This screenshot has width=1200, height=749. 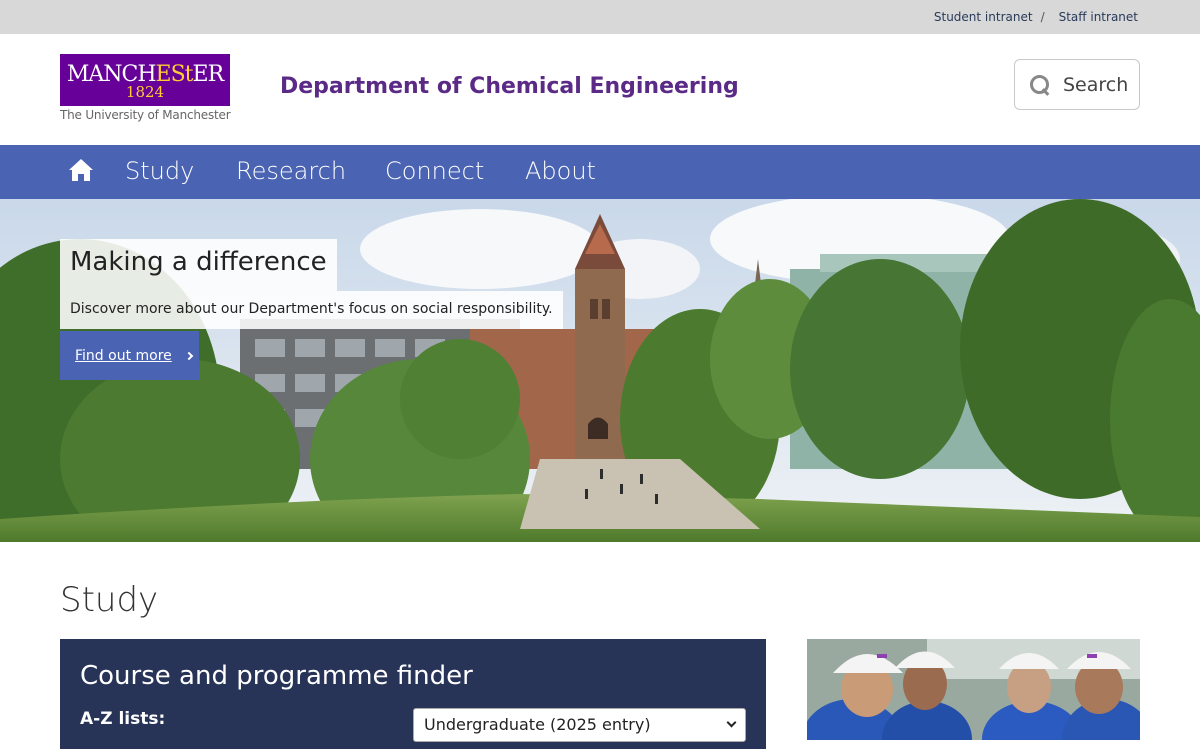 I want to click on staff-intranet-link: Staff intranet, so click(x=1098, y=17).